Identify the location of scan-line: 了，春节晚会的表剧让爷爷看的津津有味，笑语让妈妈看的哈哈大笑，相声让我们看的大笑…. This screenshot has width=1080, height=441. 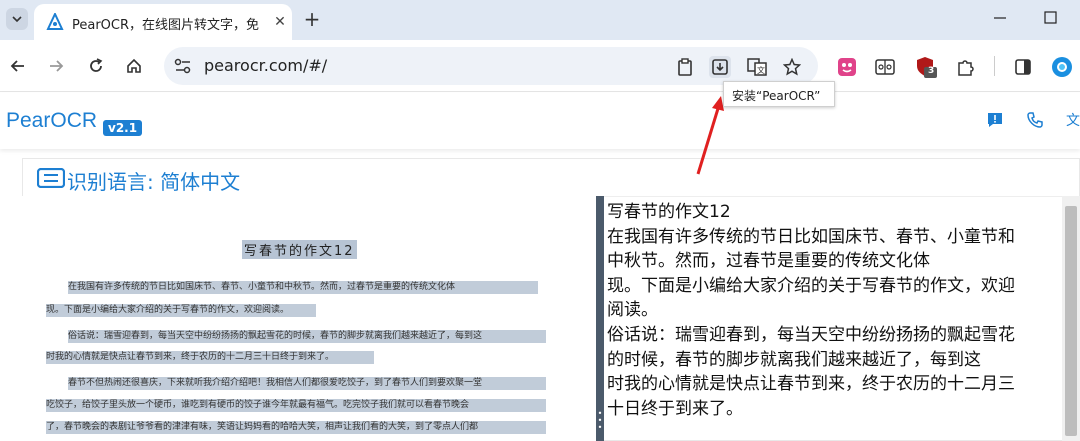
(296, 427).